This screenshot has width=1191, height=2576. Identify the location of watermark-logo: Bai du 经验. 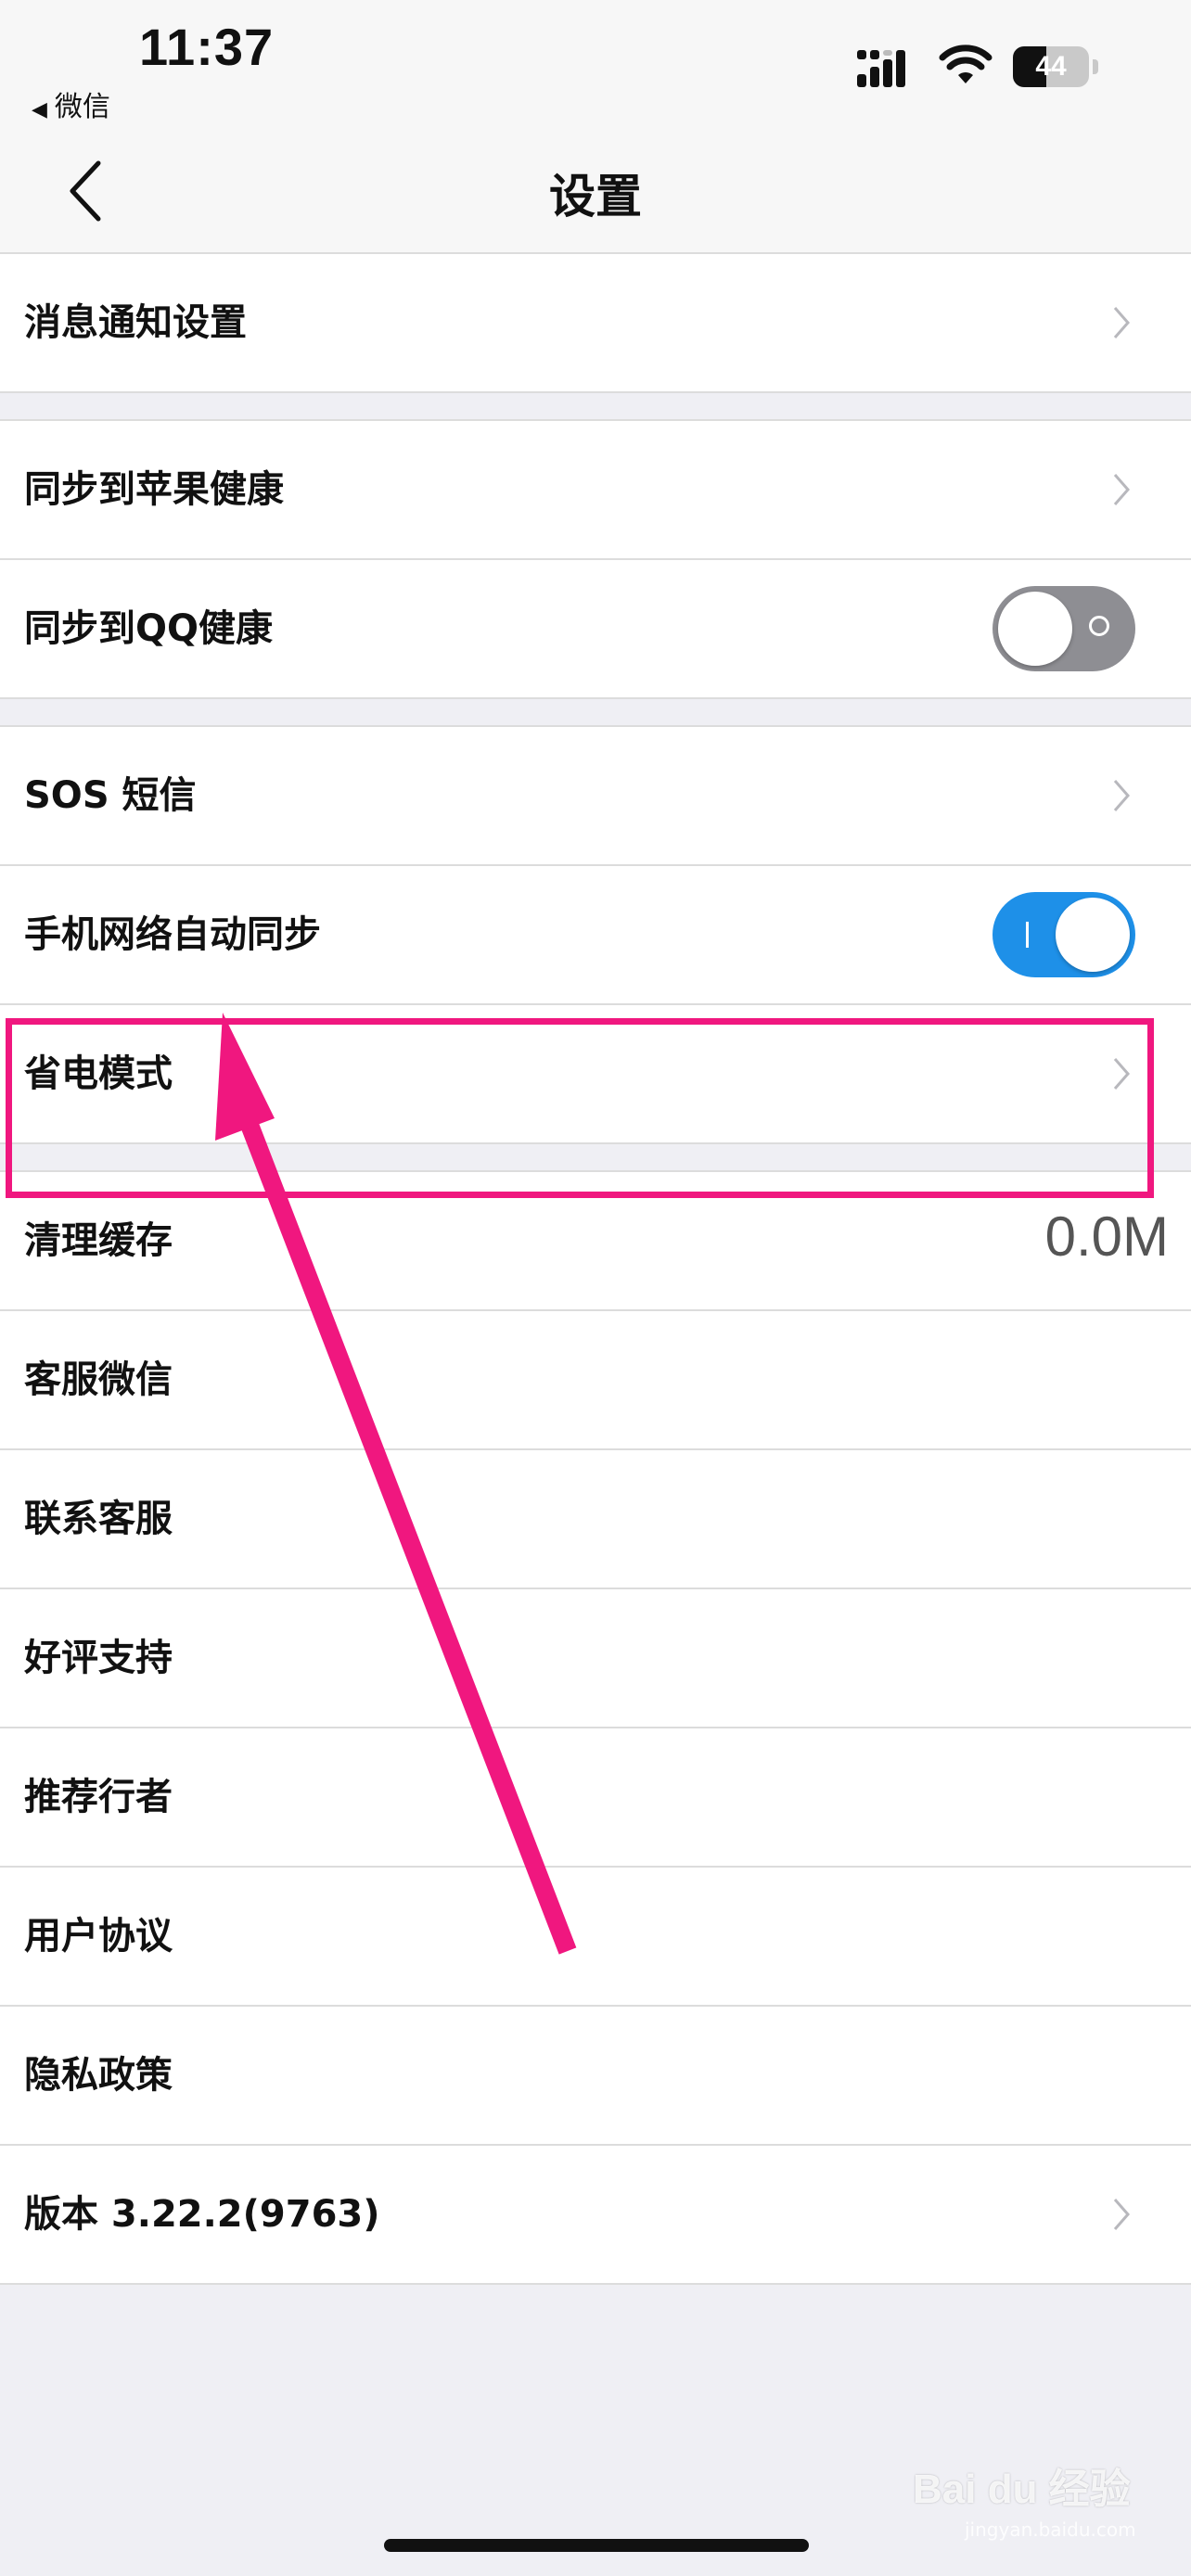
(1022, 2489).